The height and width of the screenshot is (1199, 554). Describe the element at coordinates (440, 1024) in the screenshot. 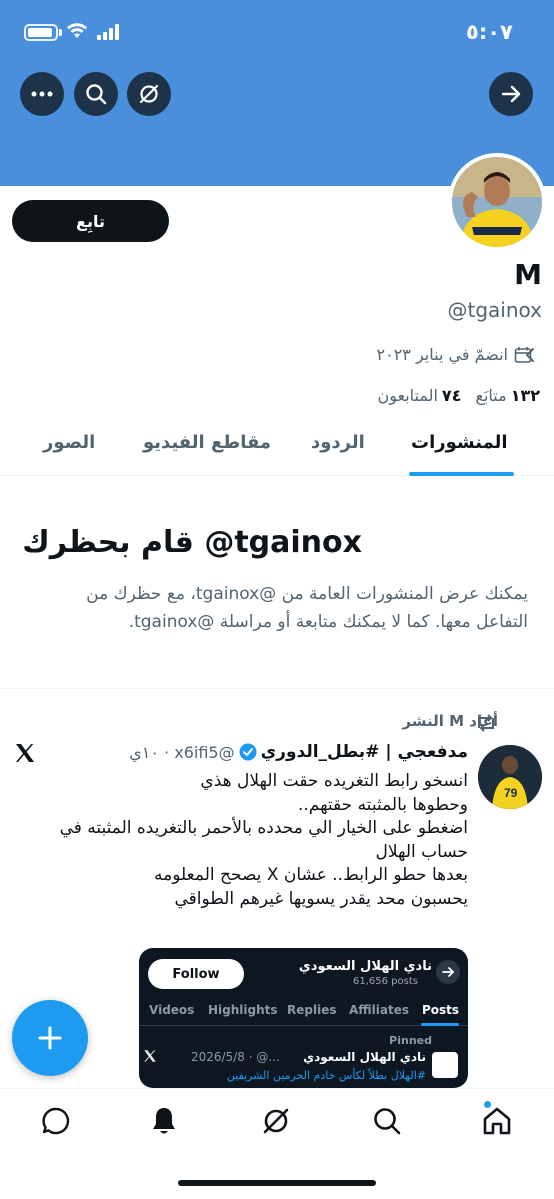

I see `media-tab-indicator` at that location.